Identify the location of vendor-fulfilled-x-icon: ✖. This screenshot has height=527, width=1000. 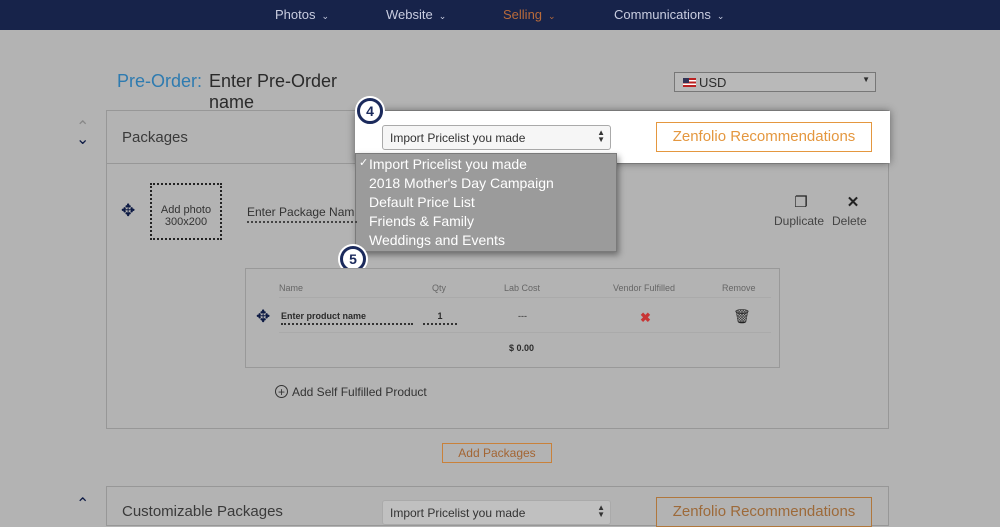
(645, 317).